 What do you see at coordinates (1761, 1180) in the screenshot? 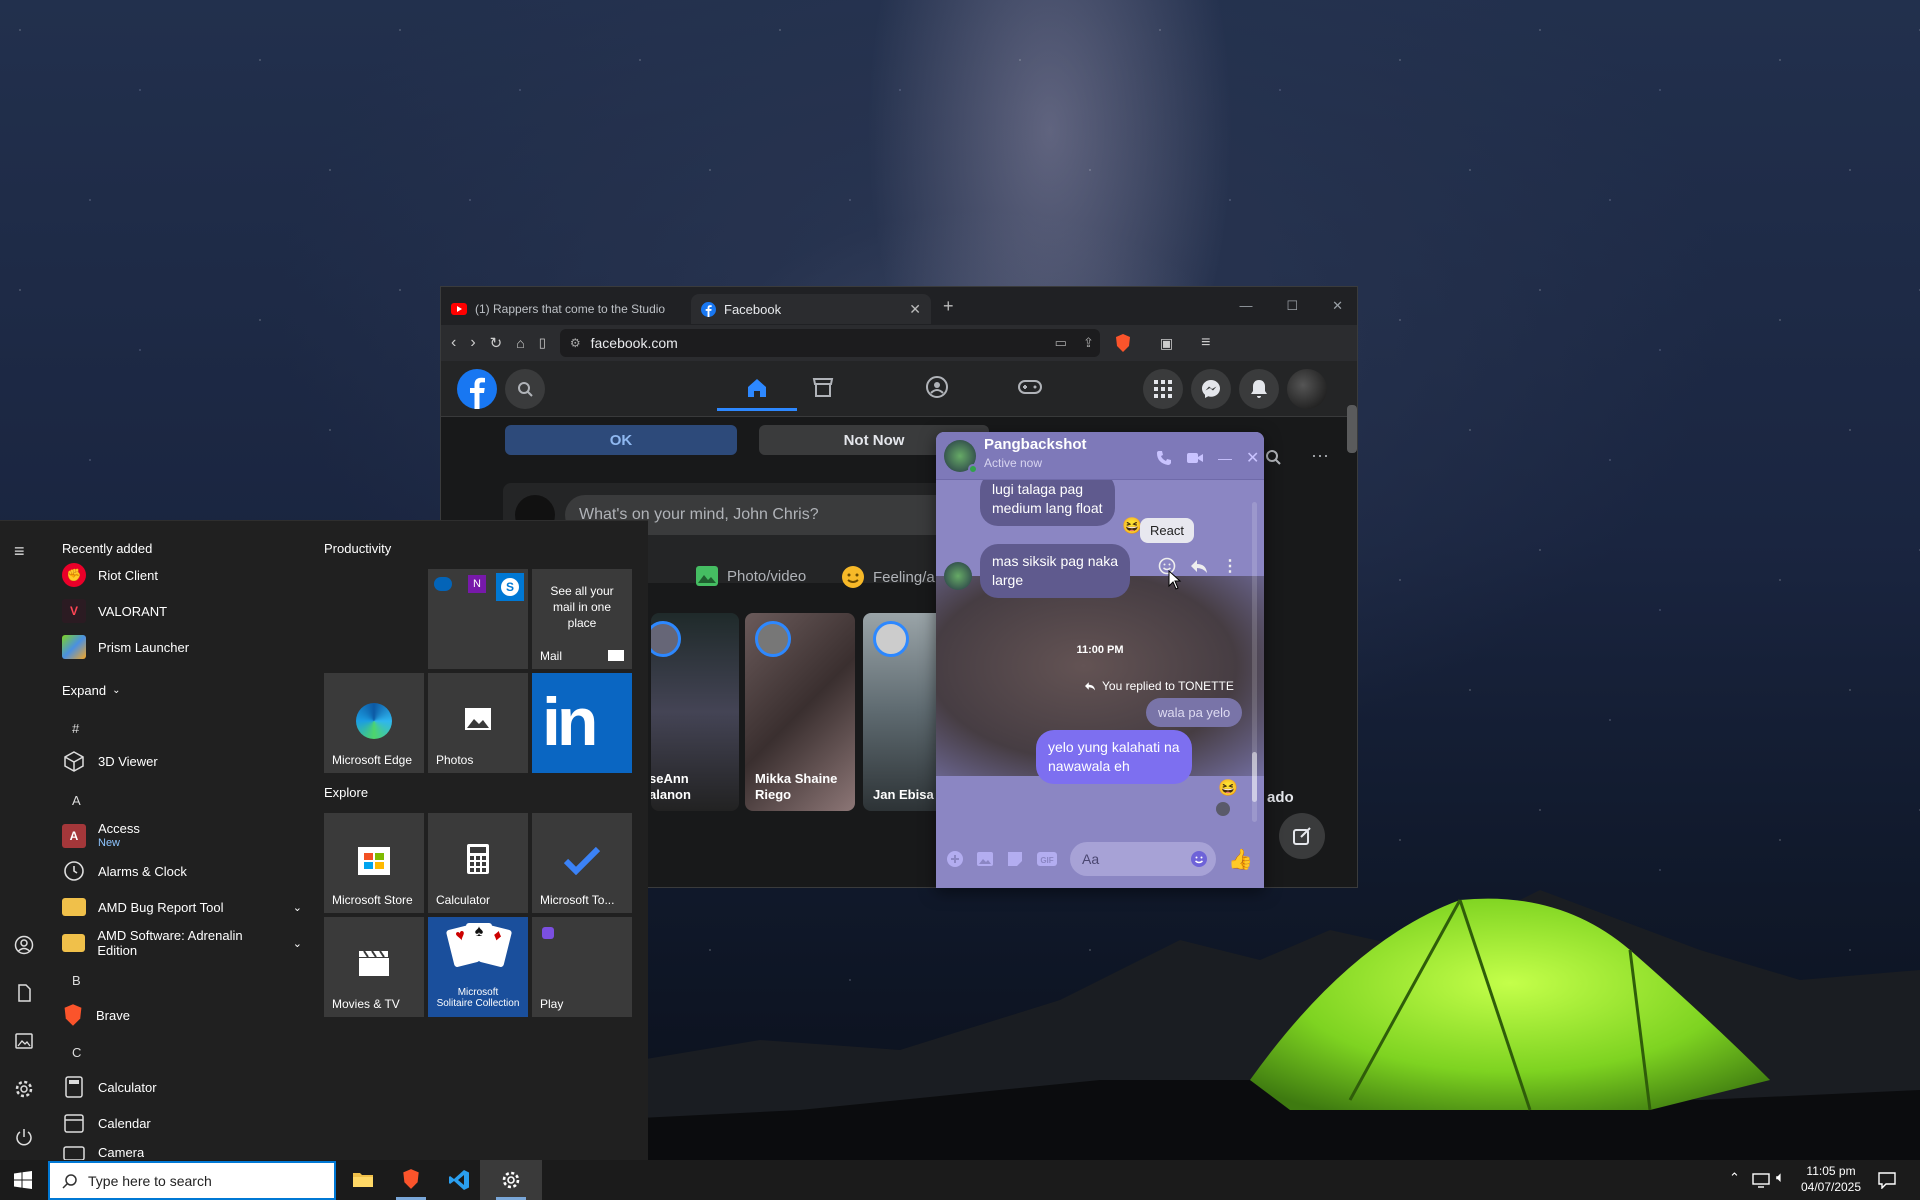
I see `network-icon` at bounding box center [1761, 1180].